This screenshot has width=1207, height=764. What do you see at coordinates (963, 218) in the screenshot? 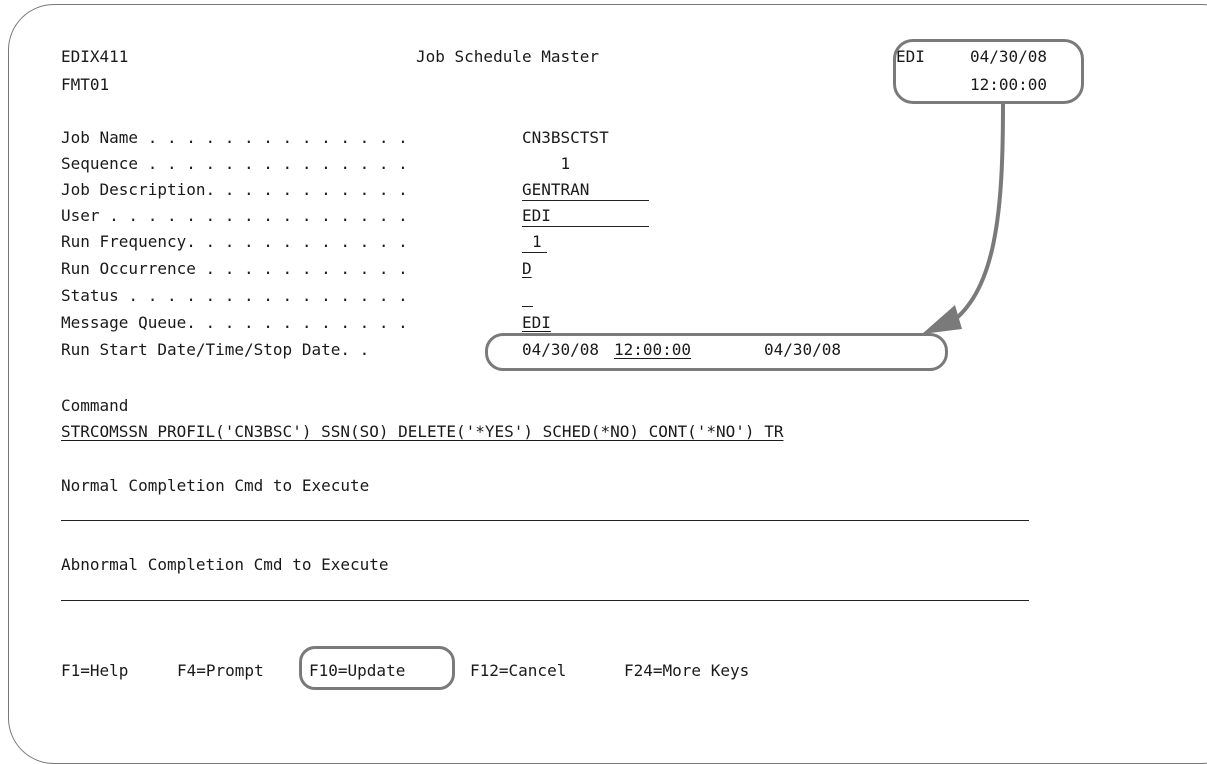
I see `callout-arrow` at bounding box center [963, 218].